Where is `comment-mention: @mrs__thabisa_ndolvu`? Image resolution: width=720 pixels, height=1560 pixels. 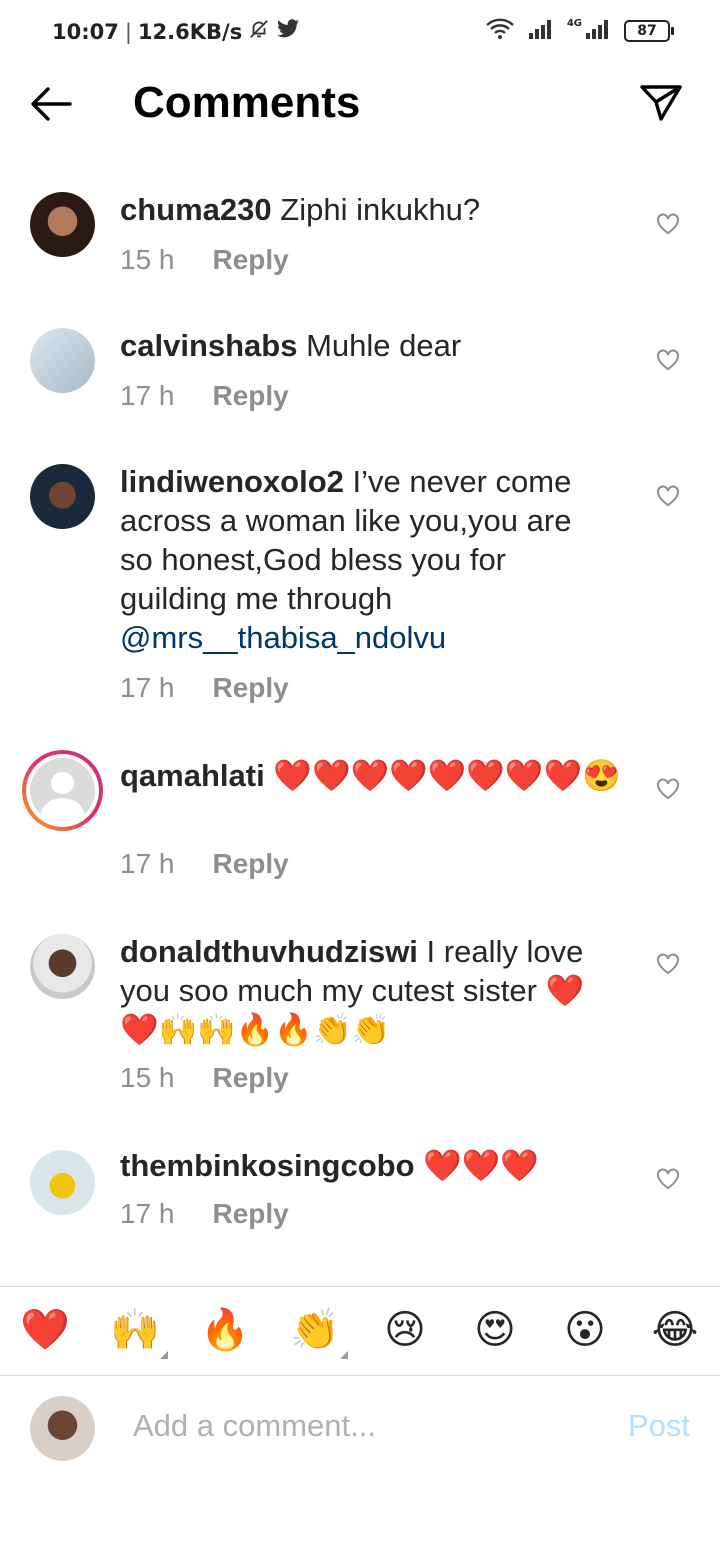
comment-mention: @mrs__thabisa_ndolvu is located at coordinates (283, 637).